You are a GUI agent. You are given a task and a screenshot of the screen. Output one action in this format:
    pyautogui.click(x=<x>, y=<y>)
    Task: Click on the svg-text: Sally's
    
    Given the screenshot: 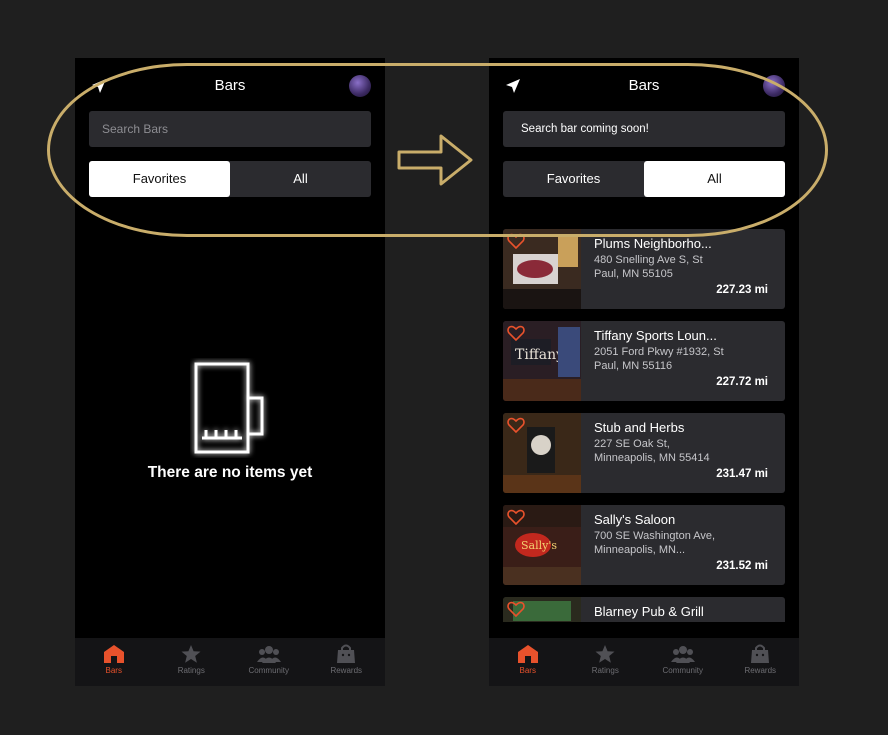 What is the action you would take?
    pyautogui.click(x=539, y=545)
    